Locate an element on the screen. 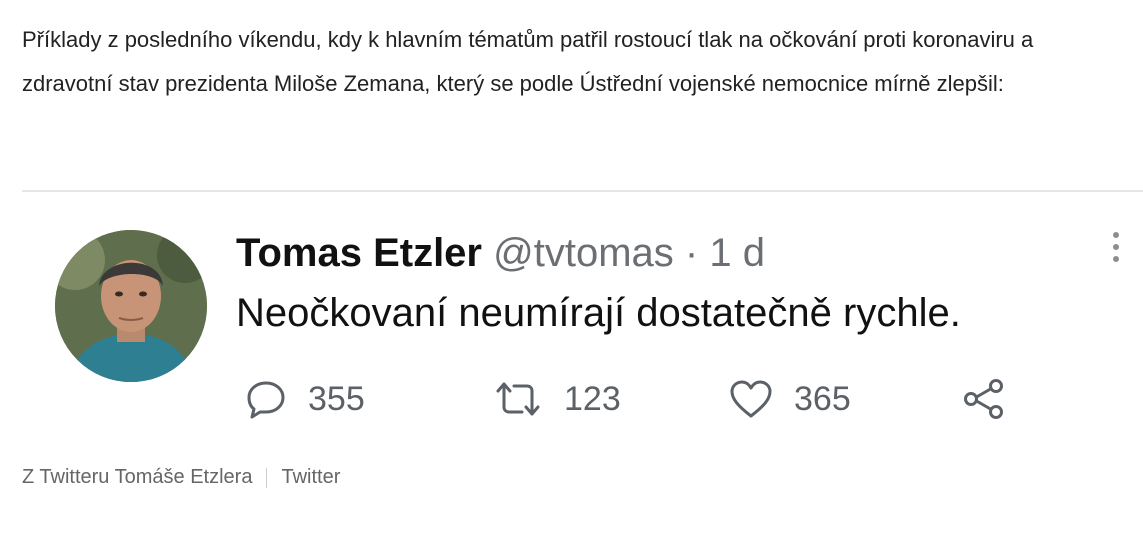 Image resolution: width=1143 pixels, height=549 pixels. author-handle: @tvtomas is located at coordinates (583, 253).